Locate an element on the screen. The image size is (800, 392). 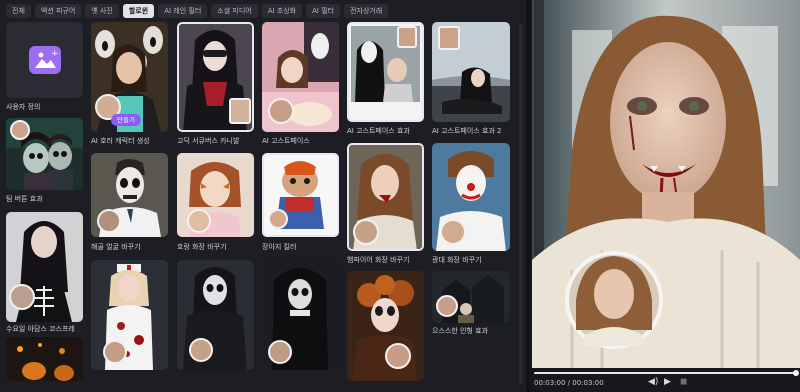
card-label: 수요일 아담스 코스프레 is located at coordinates (40, 329).